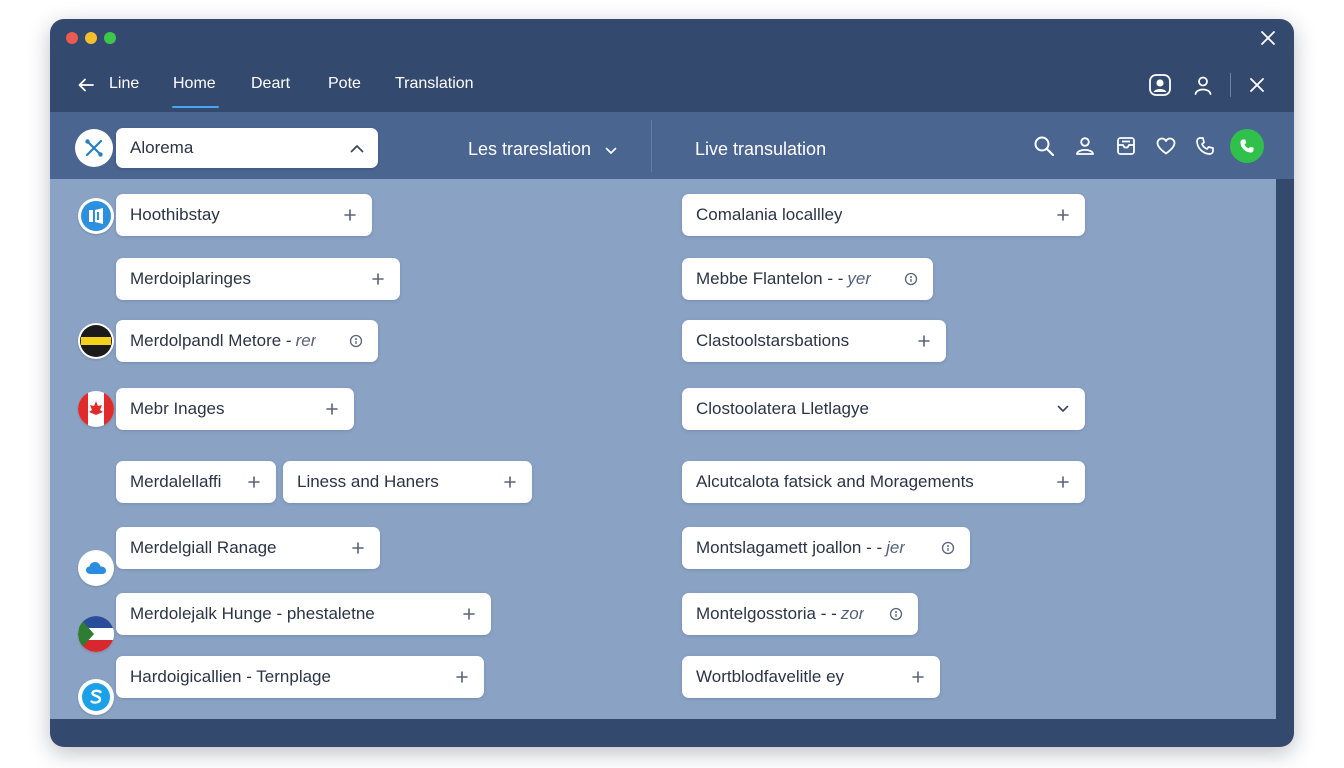 The height and width of the screenshot is (768, 1344). I want to click on language-item-label: Merdoiplaringes, so click(190, 278).